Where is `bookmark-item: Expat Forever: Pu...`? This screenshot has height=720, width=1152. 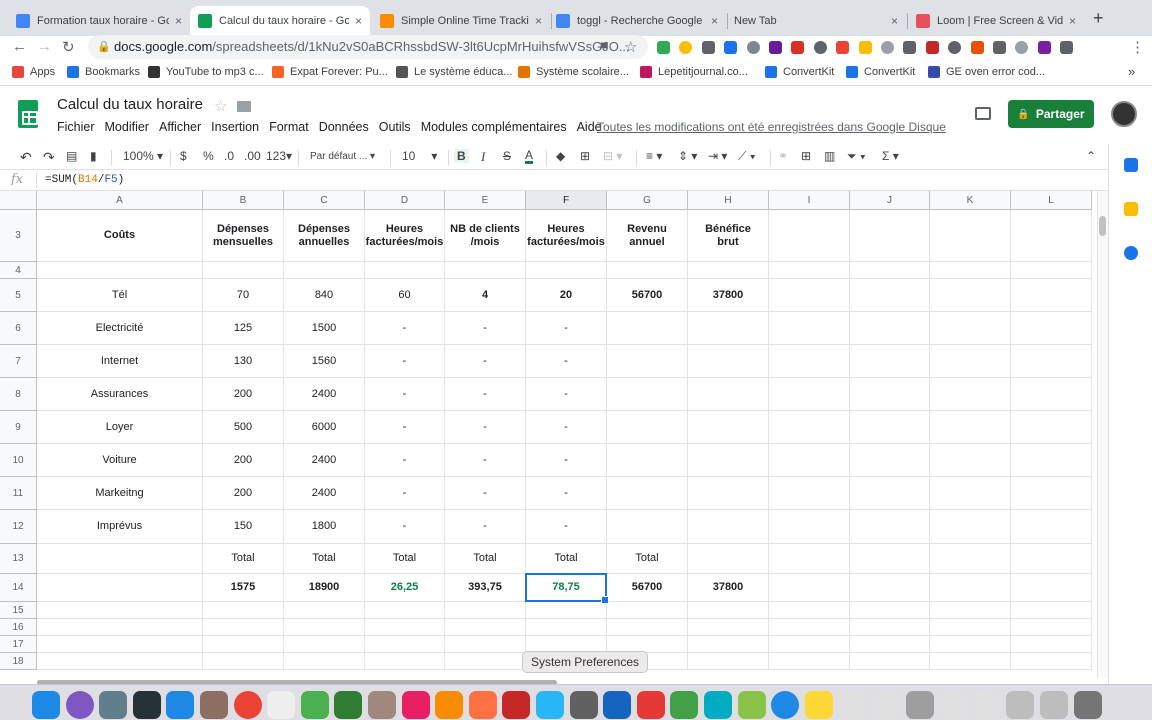
bookmark-item: Expat Forever: Pu... is located at coordinates (330, 72).